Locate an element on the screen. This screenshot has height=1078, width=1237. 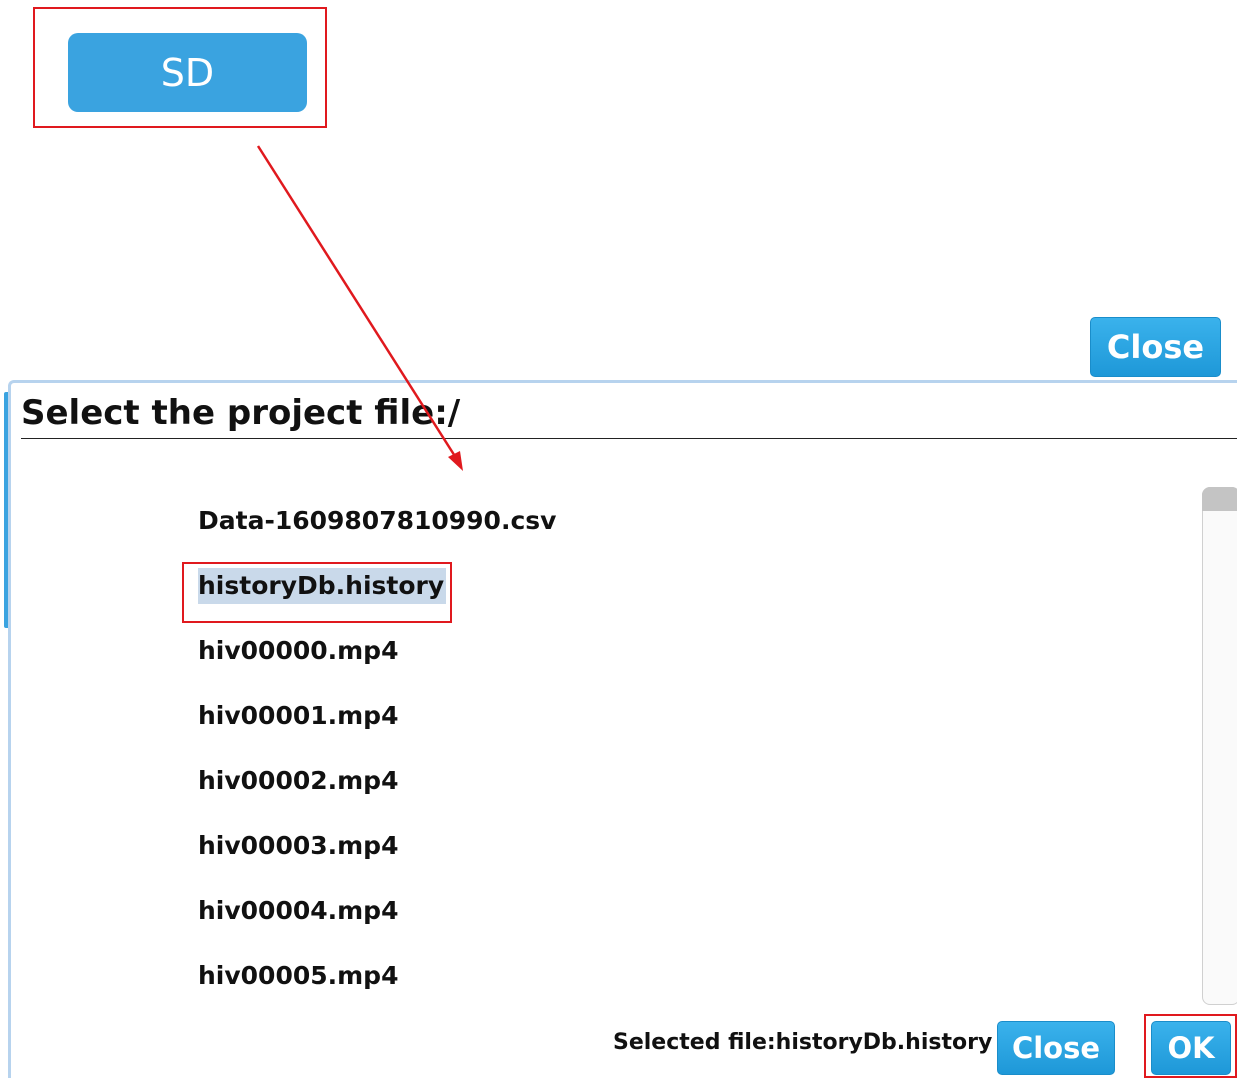
file-list-item: hiv00003.mp4 is located at coordinates (378, 845).